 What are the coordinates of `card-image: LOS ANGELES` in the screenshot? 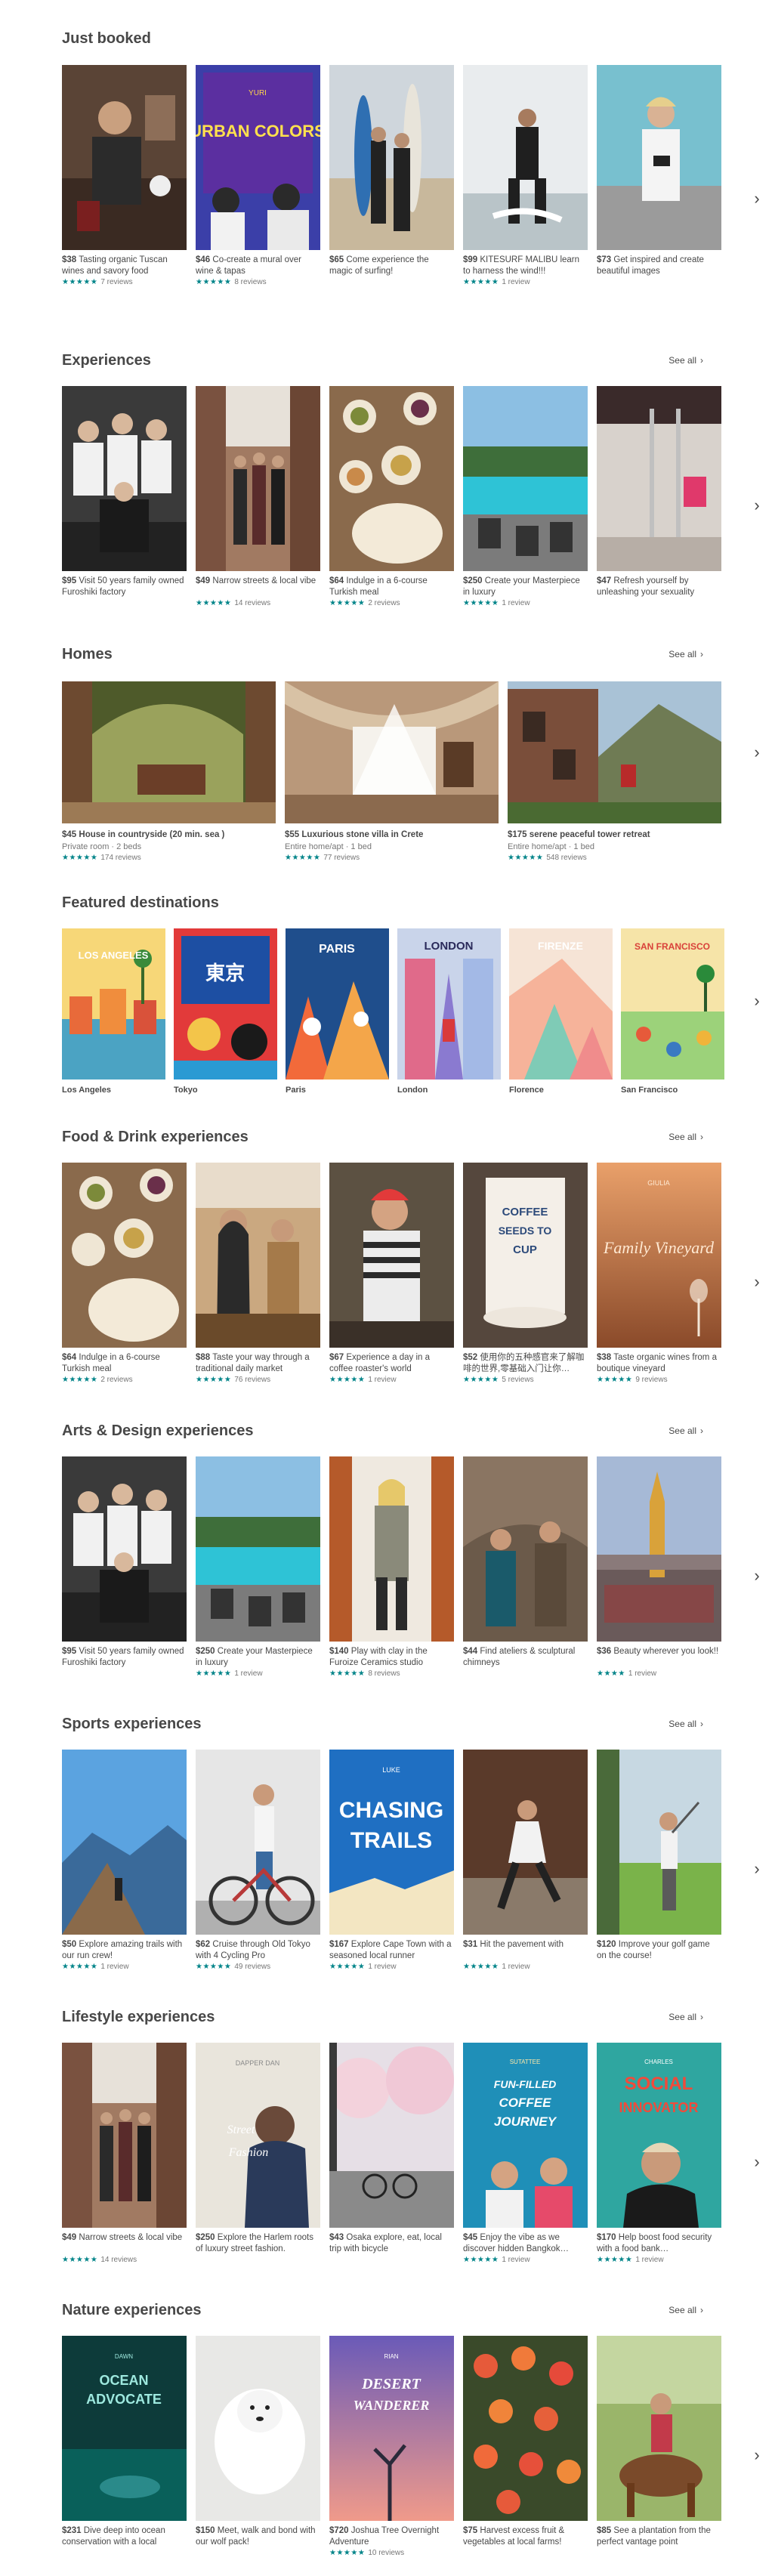 It's located at (114, 1004).